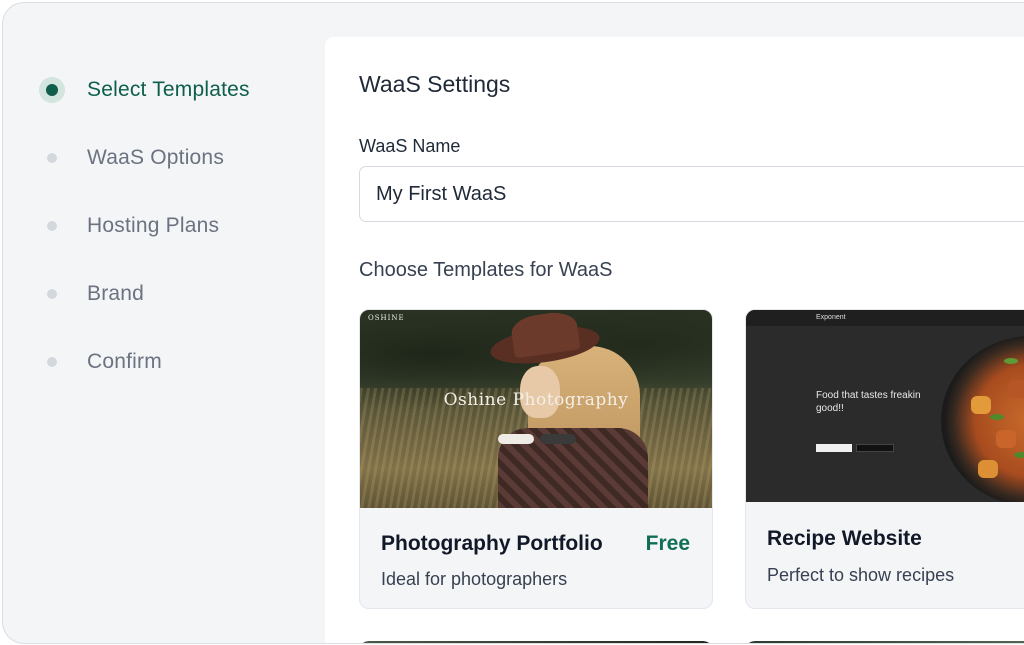 The width and height of the screenshot is (1024, 645). I want to click on panel-title: WaaS Settings, so click(435, 84).